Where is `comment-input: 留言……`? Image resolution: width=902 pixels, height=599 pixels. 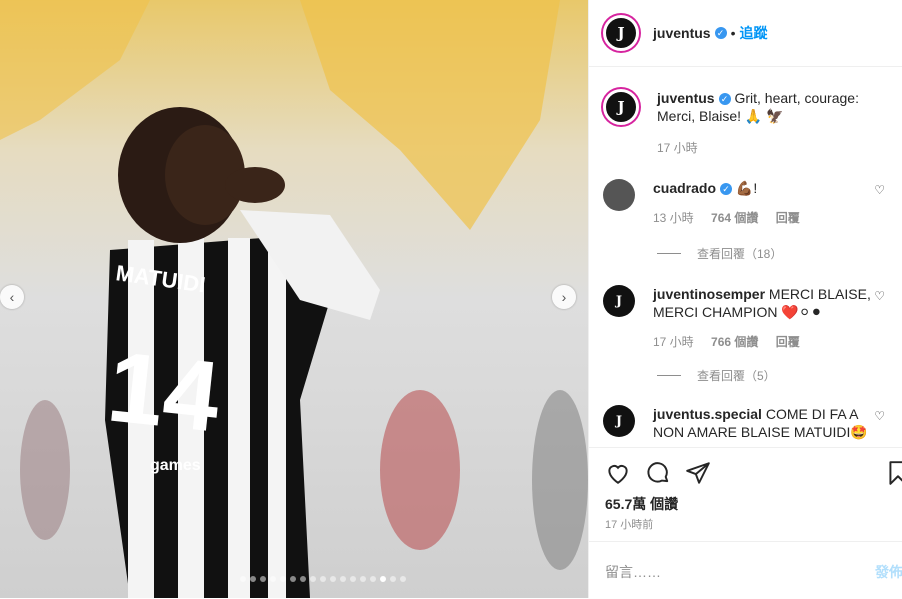
comment-input: 留言…… is located at coordinates (633, 572).